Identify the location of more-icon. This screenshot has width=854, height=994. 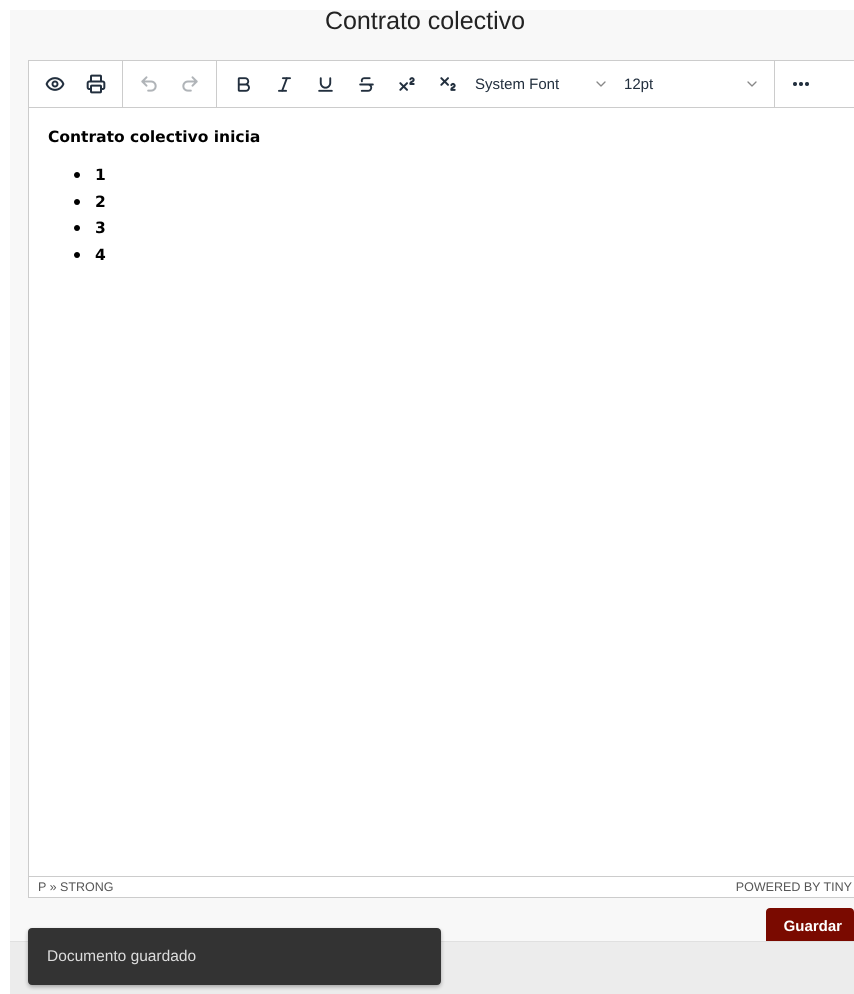
(801, 84).